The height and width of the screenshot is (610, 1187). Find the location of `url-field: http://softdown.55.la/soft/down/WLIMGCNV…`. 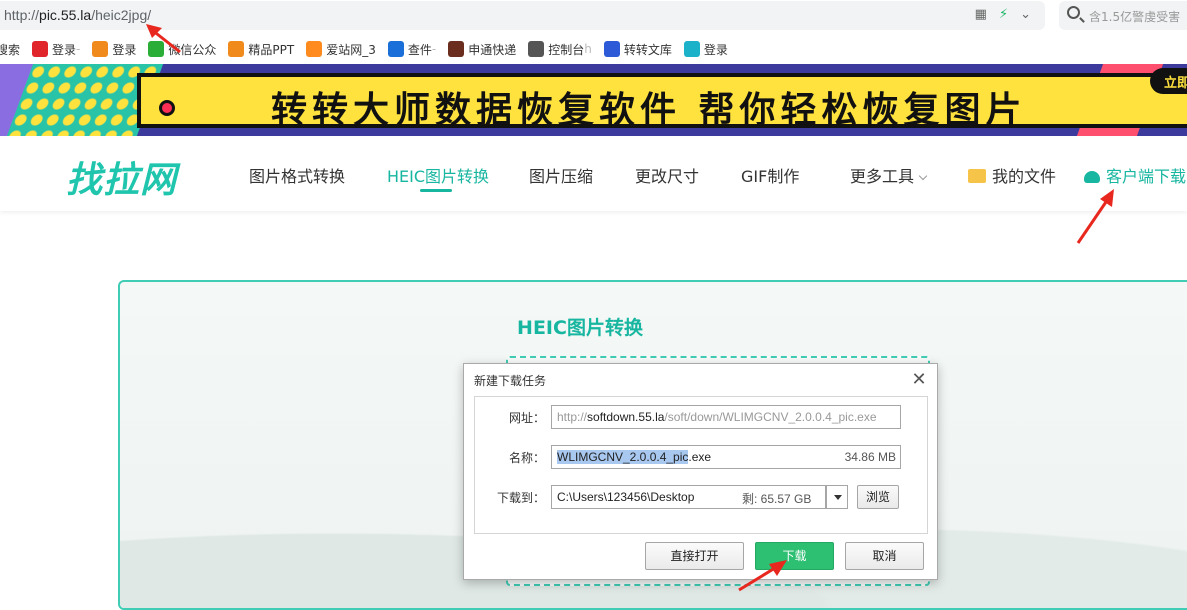

url-field: http://softdown.55.la/soft/down/WLIMGCNV… is located at coordinates (726, 417).